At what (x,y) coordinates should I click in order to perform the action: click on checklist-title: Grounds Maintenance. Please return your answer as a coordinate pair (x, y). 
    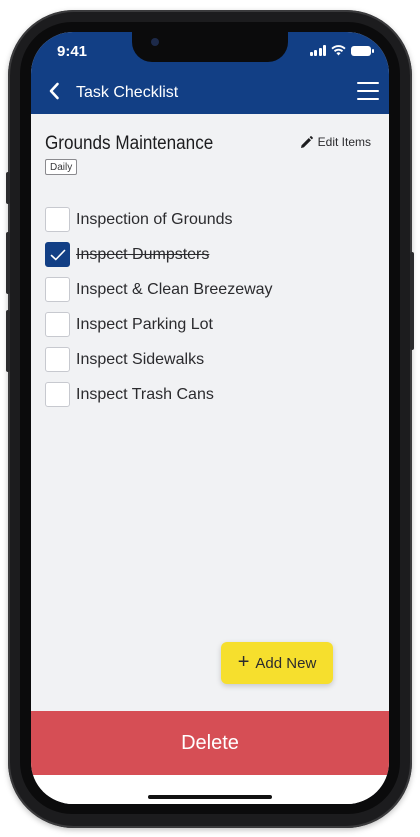
    Looking at the image, I should click on (129, 143).